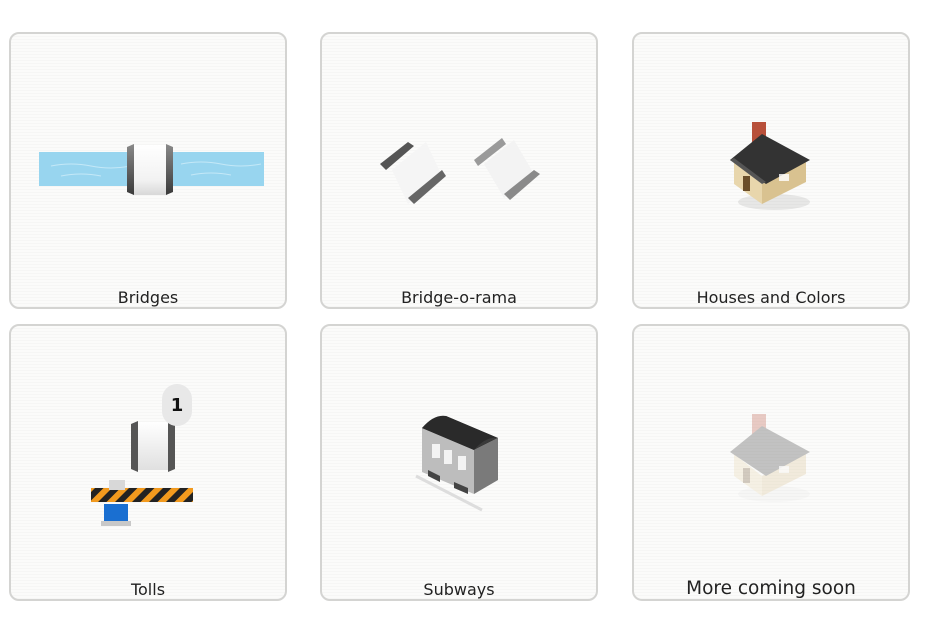  I want to click on level-card-subways: Subways, so click(459, 462).